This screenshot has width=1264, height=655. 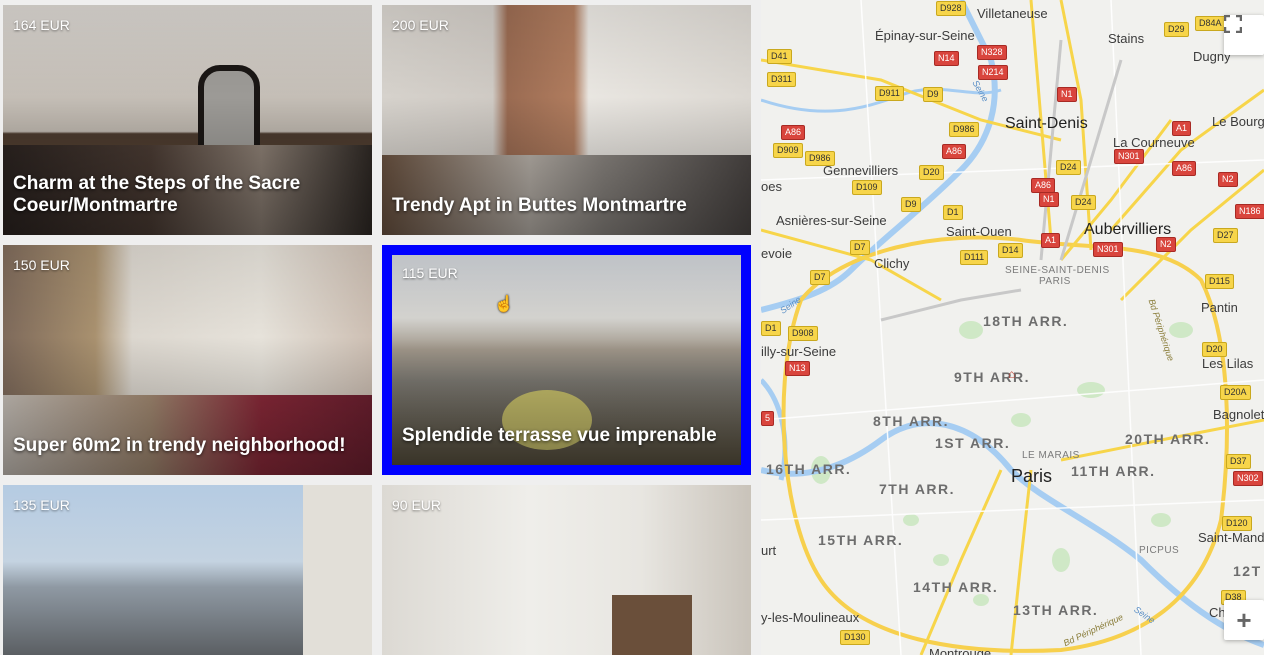 I want to click on road-shield: D909, so click(x=788, y=150).